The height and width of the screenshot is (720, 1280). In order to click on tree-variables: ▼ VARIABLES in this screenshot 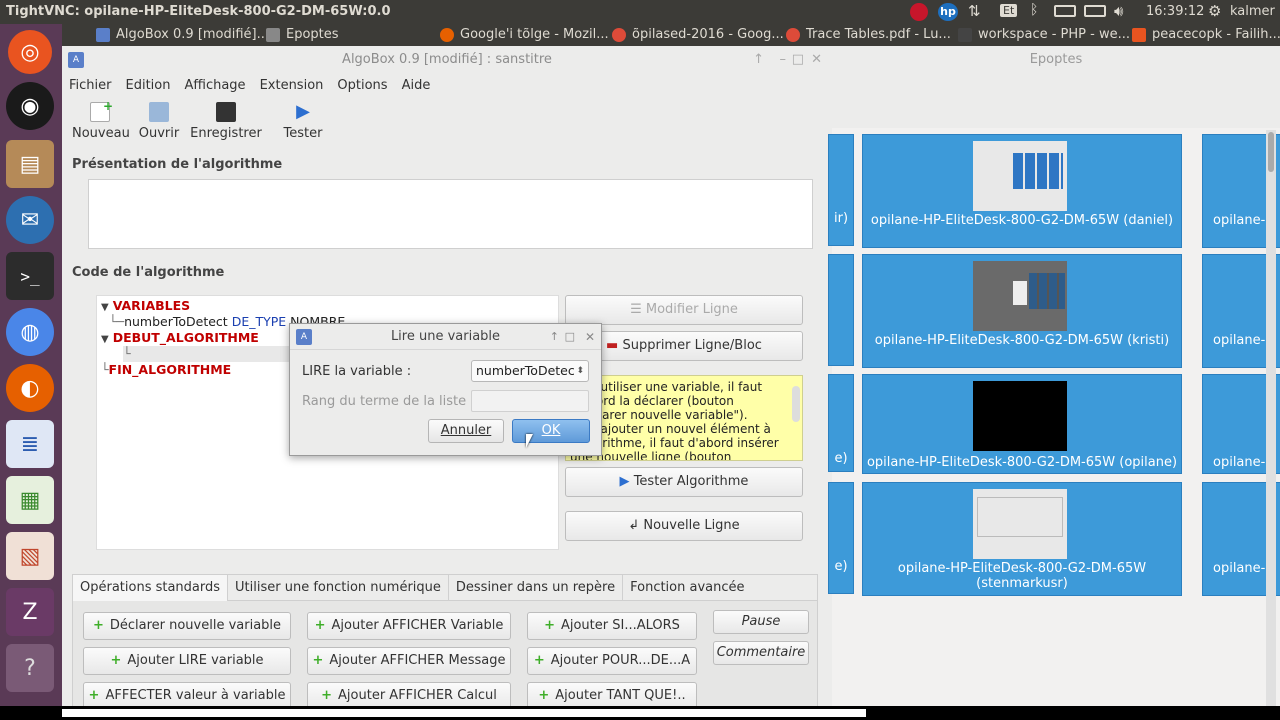, I will do `click(145, 305)`.